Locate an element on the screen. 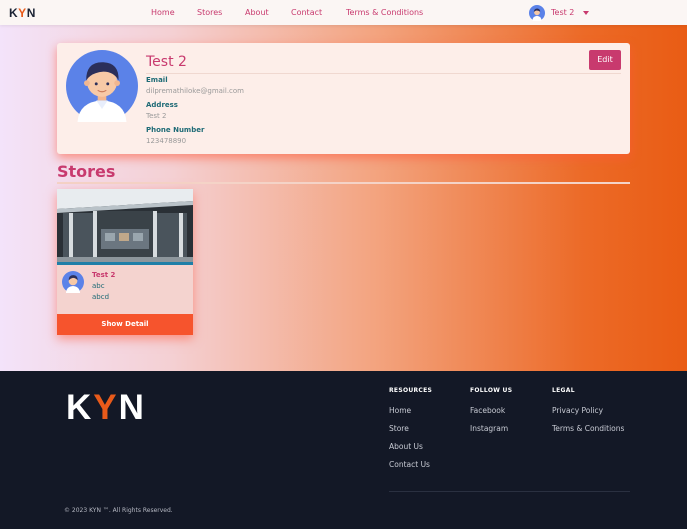  footer-link-privacy: Privacy Policy is located at coordinates (577, 410).